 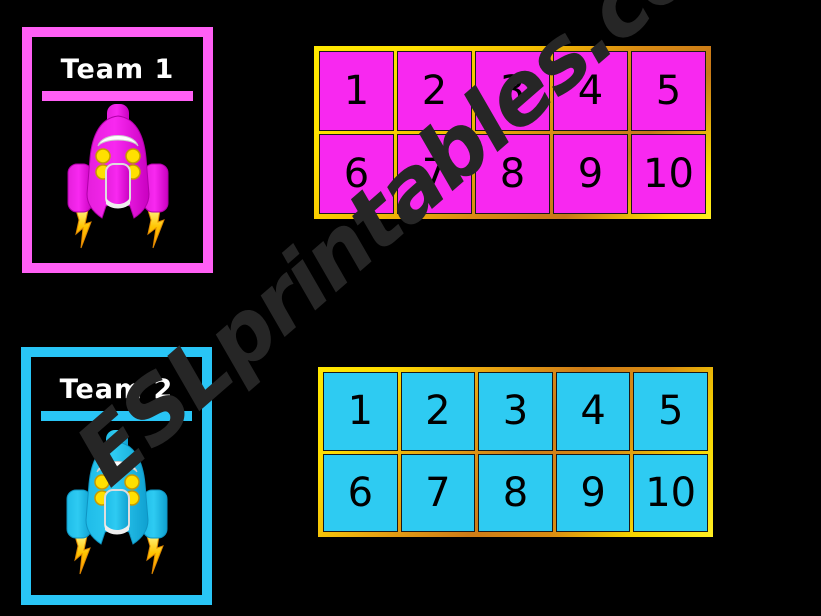 I want to click on team-title-label: Team 2, so click(x=116, y=389).